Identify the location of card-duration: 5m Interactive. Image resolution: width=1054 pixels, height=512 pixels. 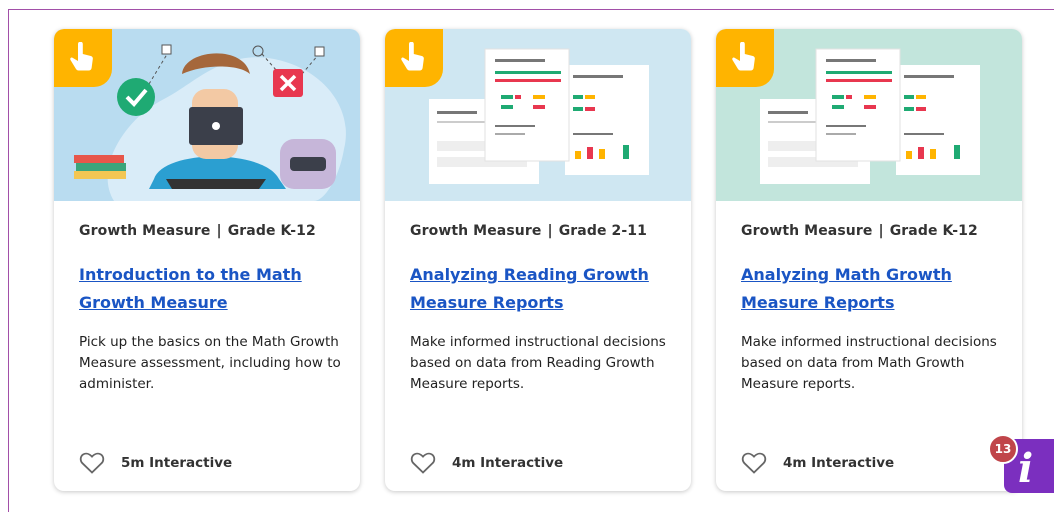
(177, 463).